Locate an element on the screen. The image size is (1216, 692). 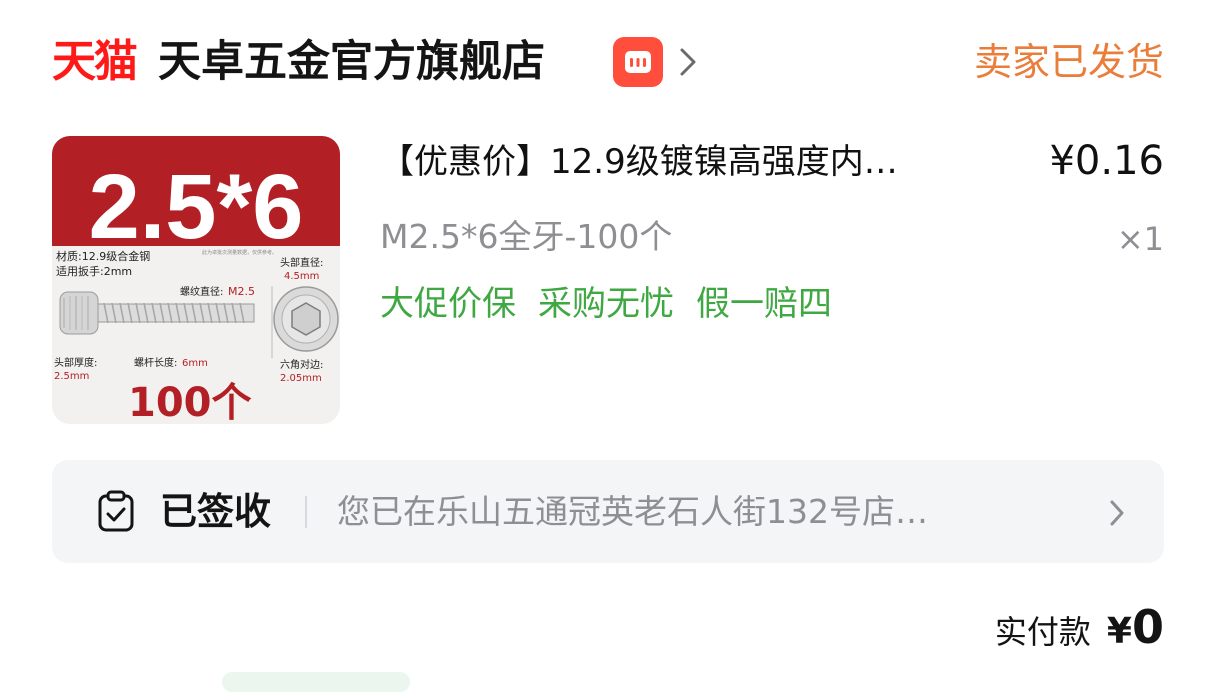
shop-badge-icon is located at coordinates (638, 62).